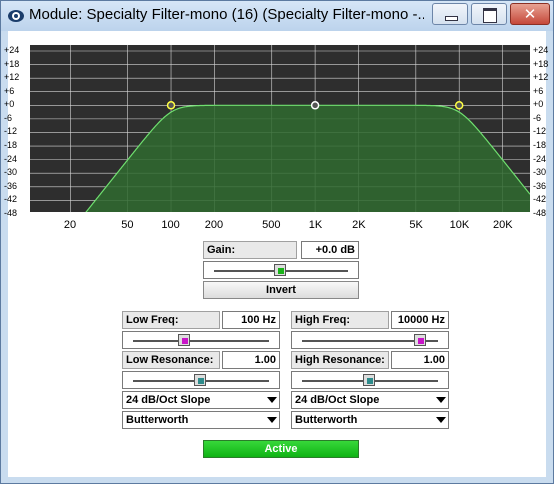 This screenshot has width=554, height=484. What do you see at coordinates (530, 14) in the screenshot?
I see `close-button` at bounding box center [530, 14].